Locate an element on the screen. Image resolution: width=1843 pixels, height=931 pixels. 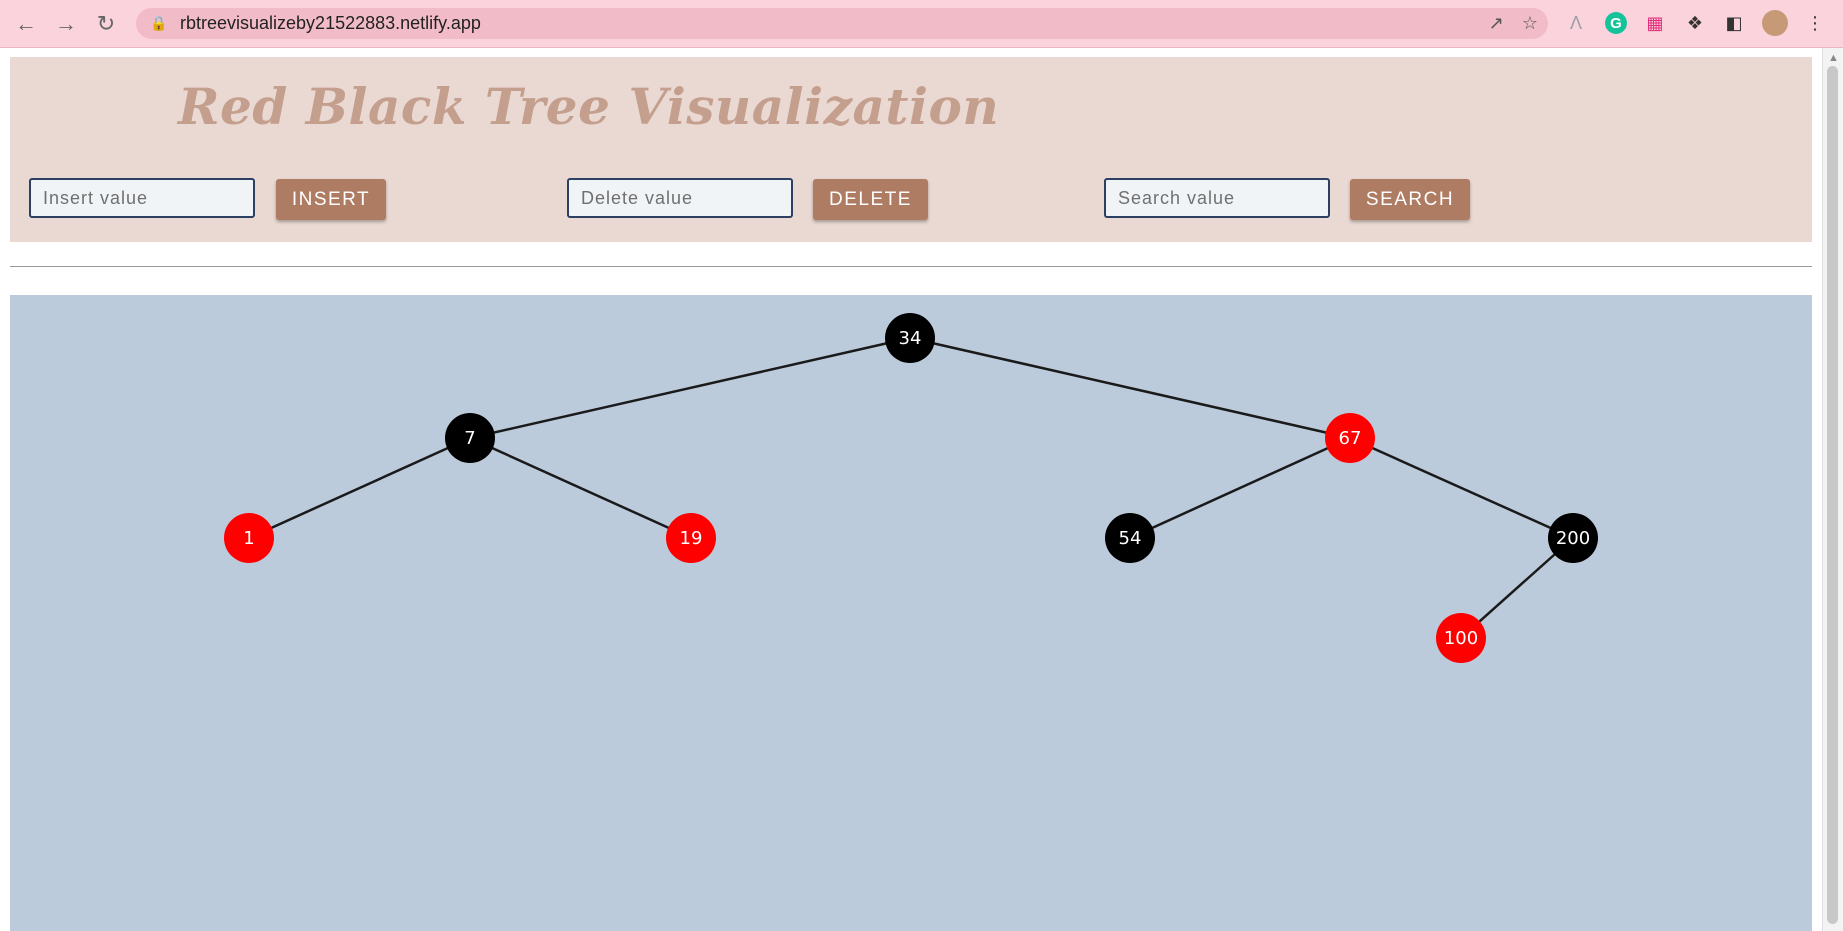
grammarly-icon: G is located at coordinates (1616, 23).